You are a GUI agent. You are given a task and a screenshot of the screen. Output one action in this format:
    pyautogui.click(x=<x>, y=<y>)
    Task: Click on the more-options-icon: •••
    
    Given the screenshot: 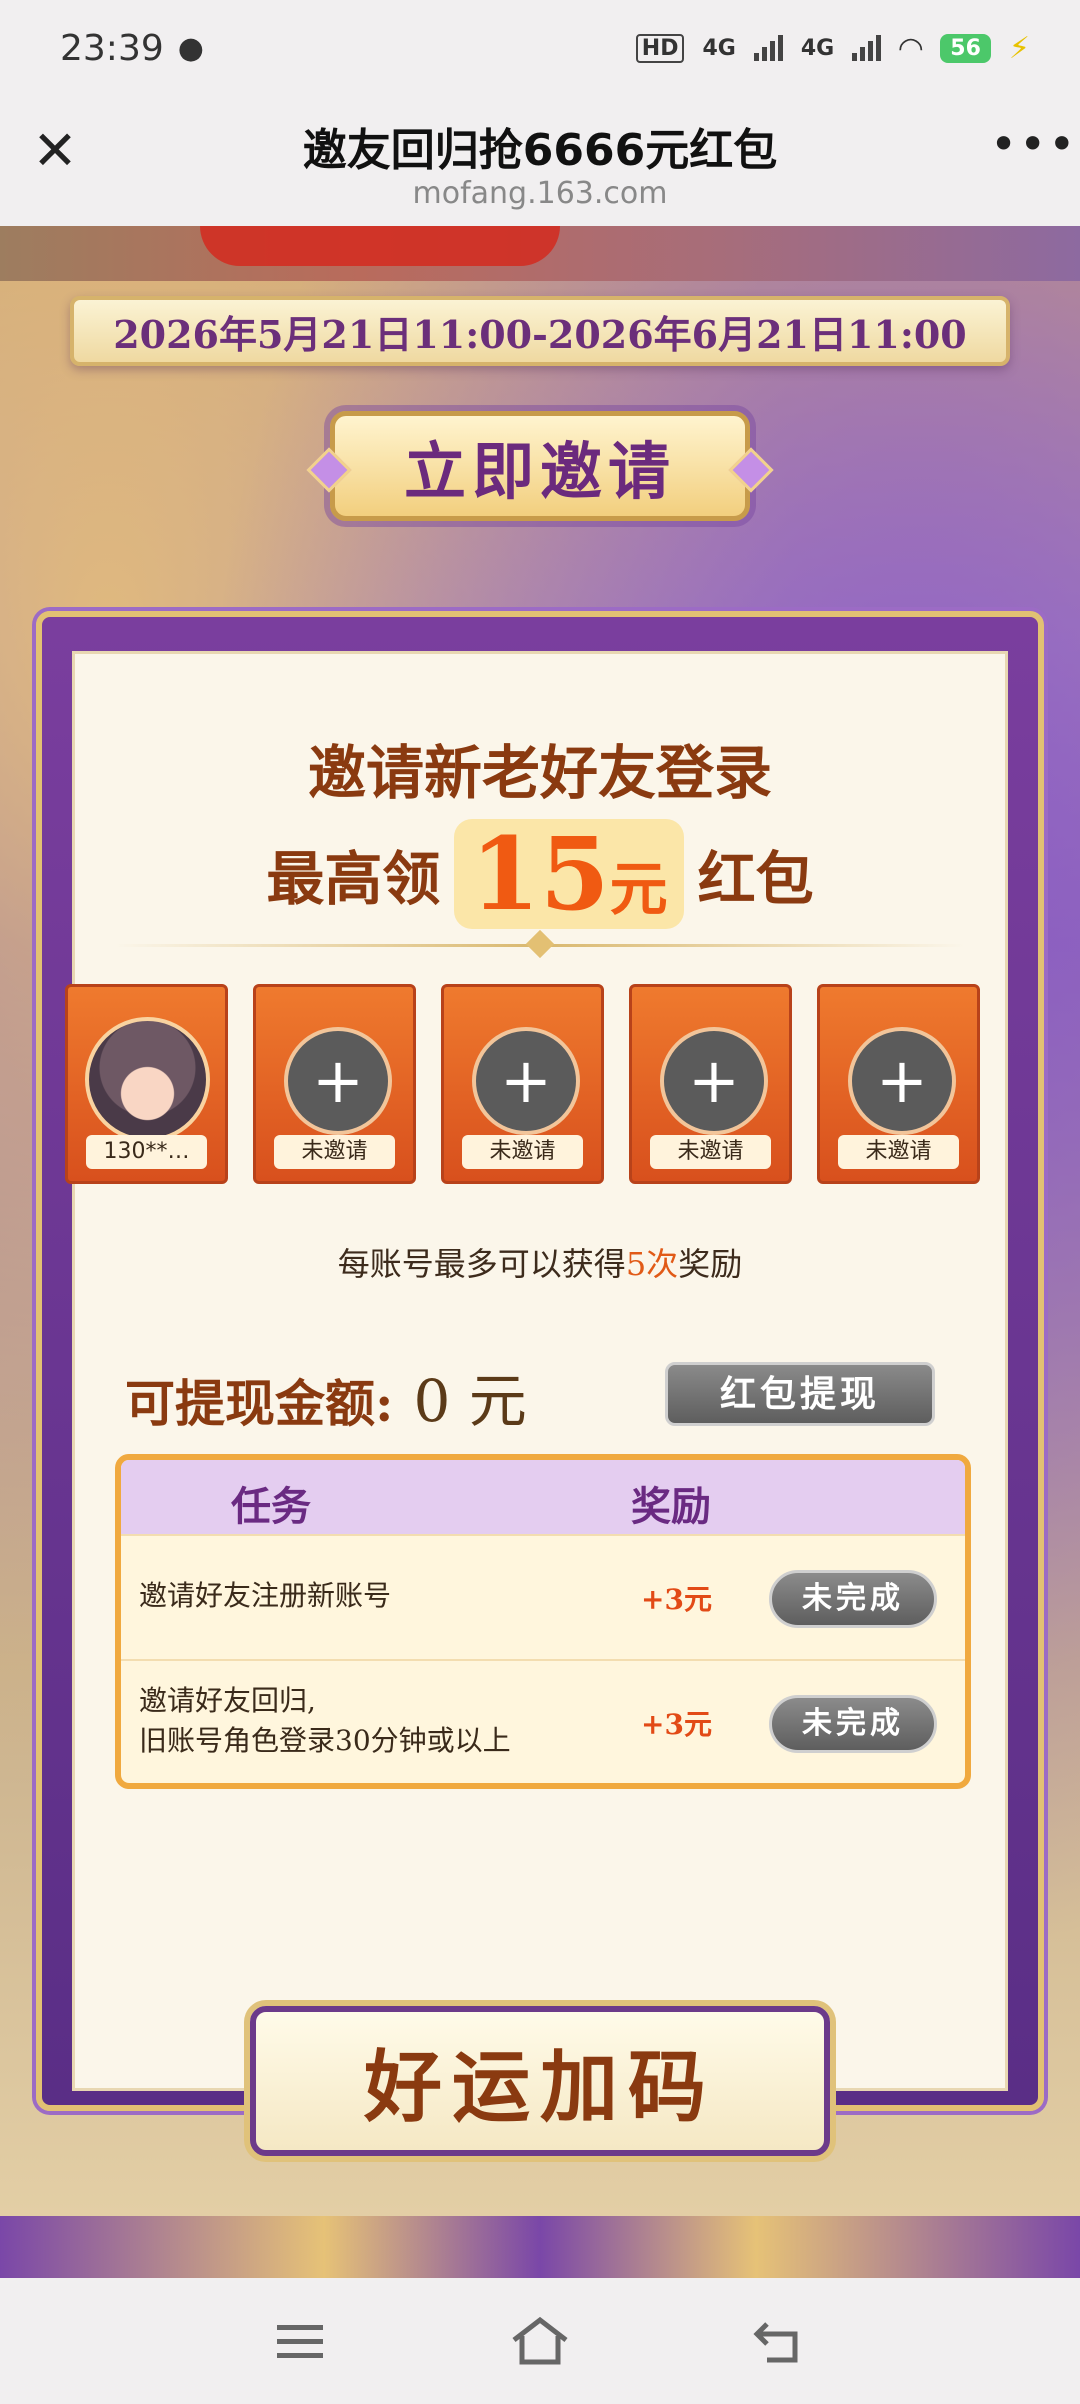 What is the action you would take?
    pyautogui.click(x=1032, y=147)
    